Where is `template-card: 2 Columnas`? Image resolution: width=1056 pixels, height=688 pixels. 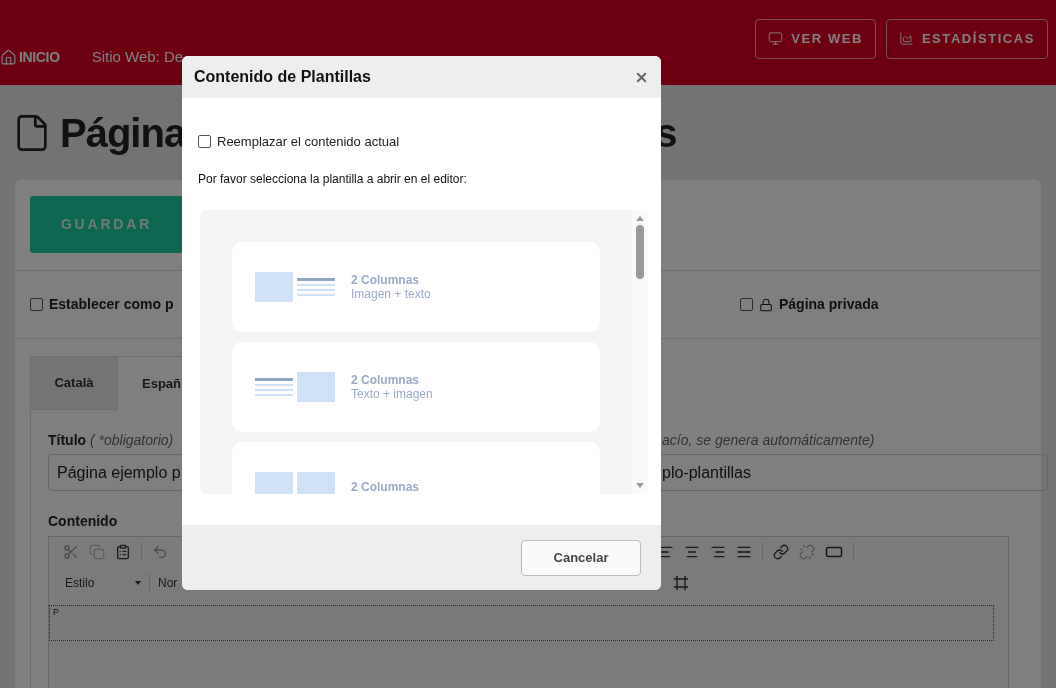 template-card: 2 Columnas is located at coordinates (416, 467).